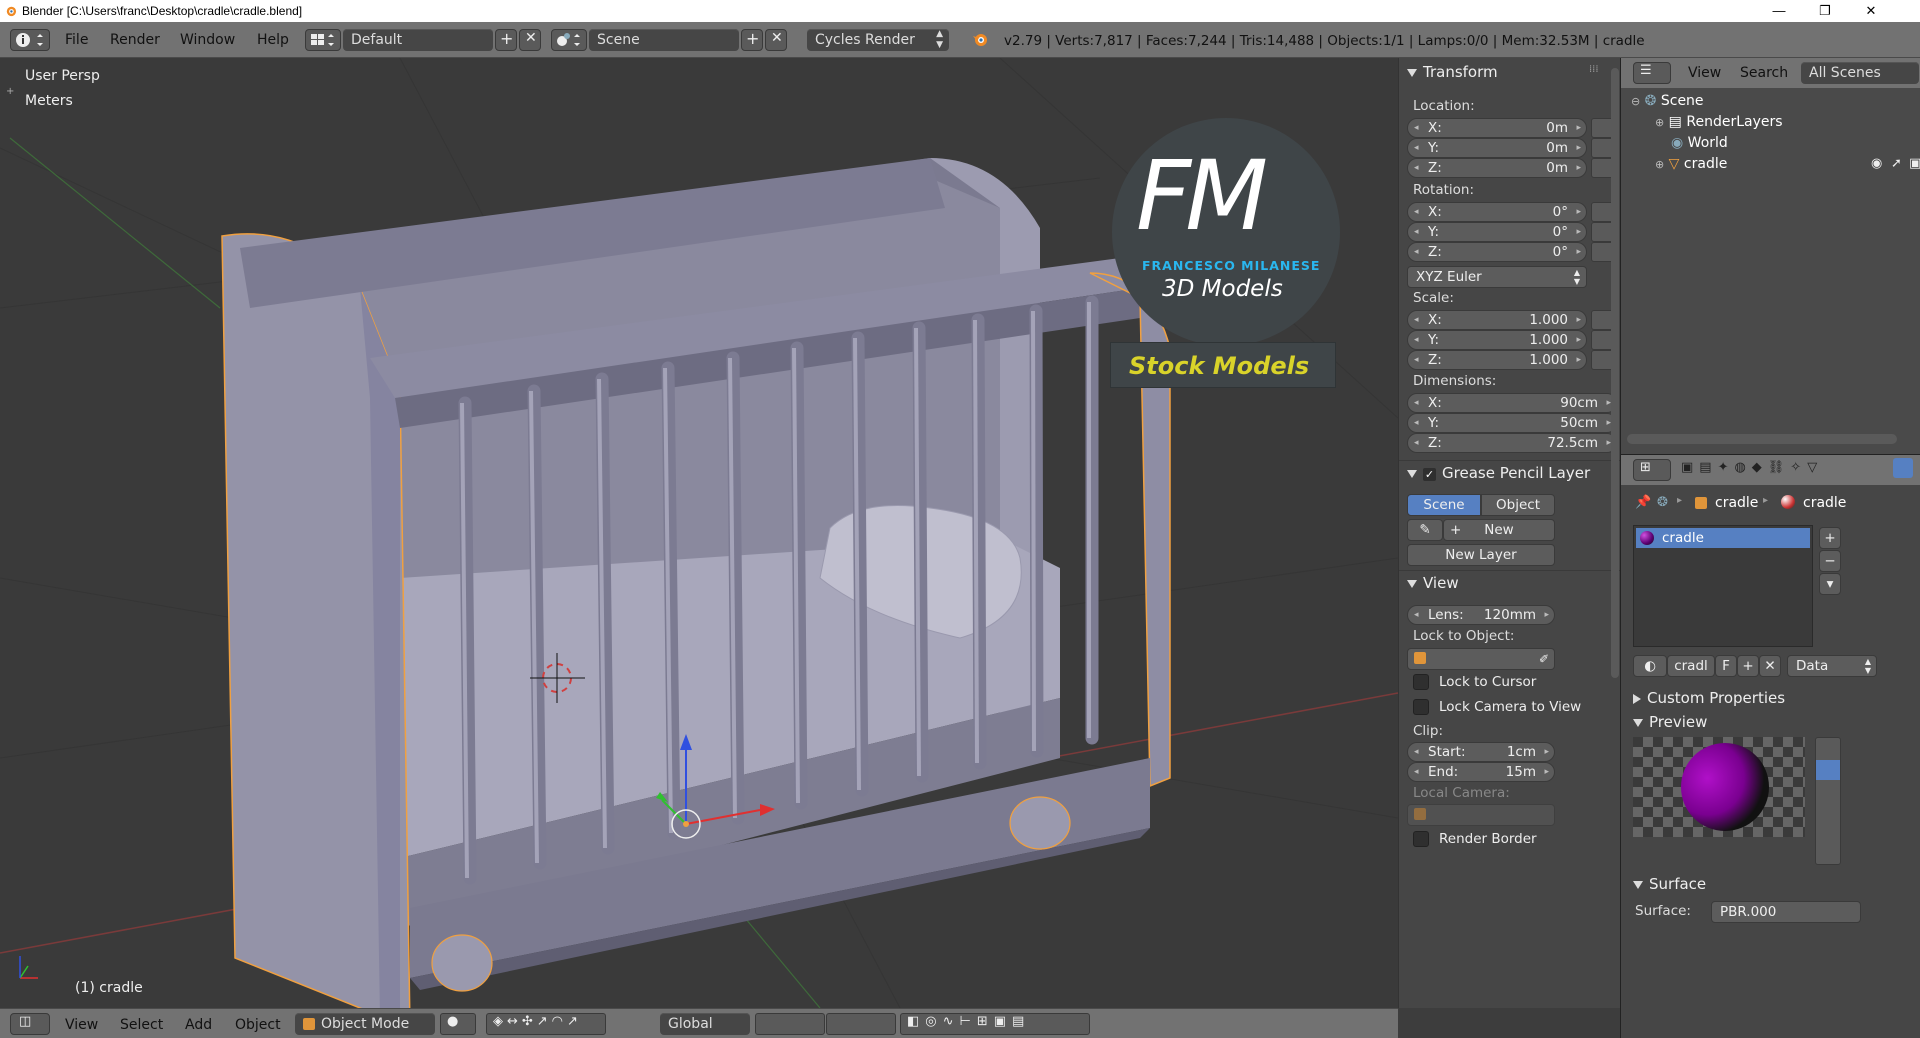  Describe the element at coordinates (1481, 659) in the screenshot. I see `lock-object-field: ✐` at that location.